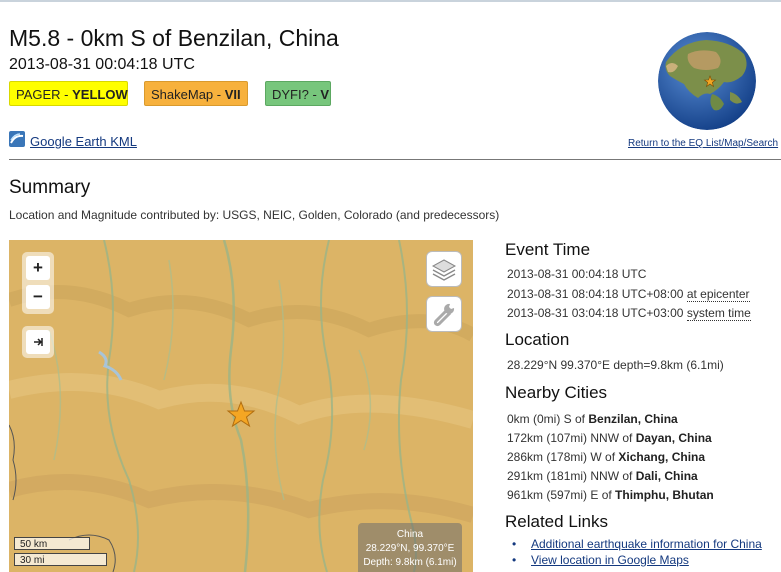 Image resolution: width=781 pixels, height=572 pixels. Describe the element at coordinates (52, 543) in the screenshot. I see `scale-km: 50 km` at that location.